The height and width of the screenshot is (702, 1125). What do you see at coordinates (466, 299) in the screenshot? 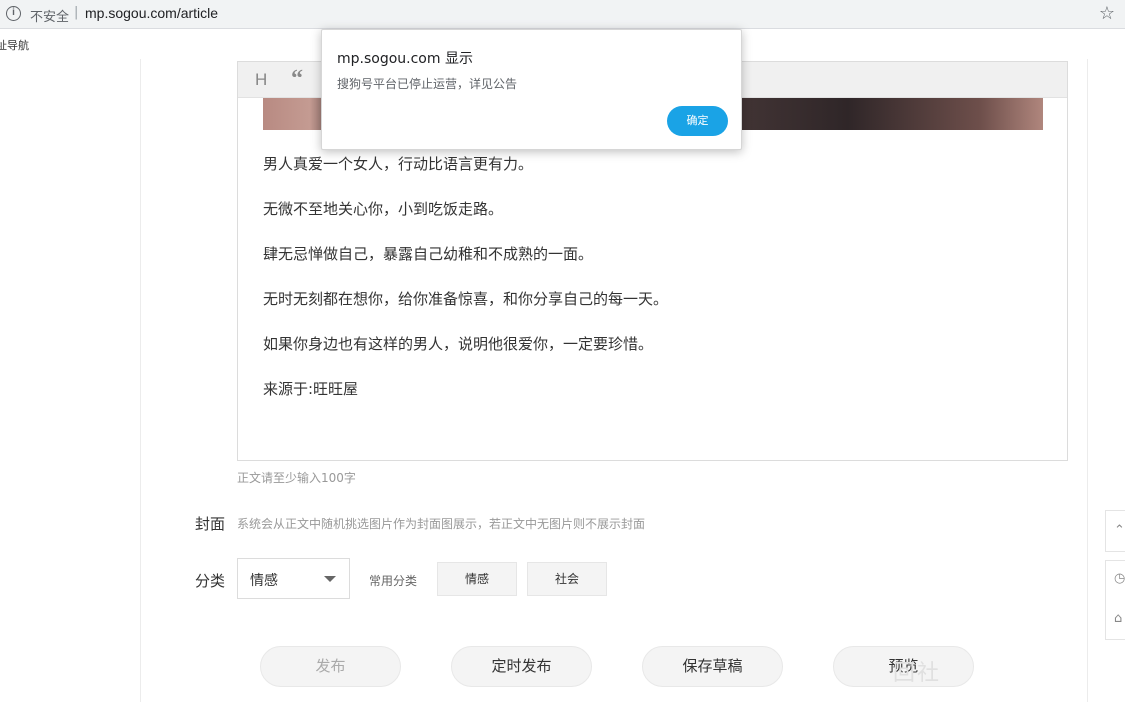
I see `paragraph: 无时无刻都在想你，给你准备惊喜，和你分享自己的每一天。` at bounding box center [466, 299].